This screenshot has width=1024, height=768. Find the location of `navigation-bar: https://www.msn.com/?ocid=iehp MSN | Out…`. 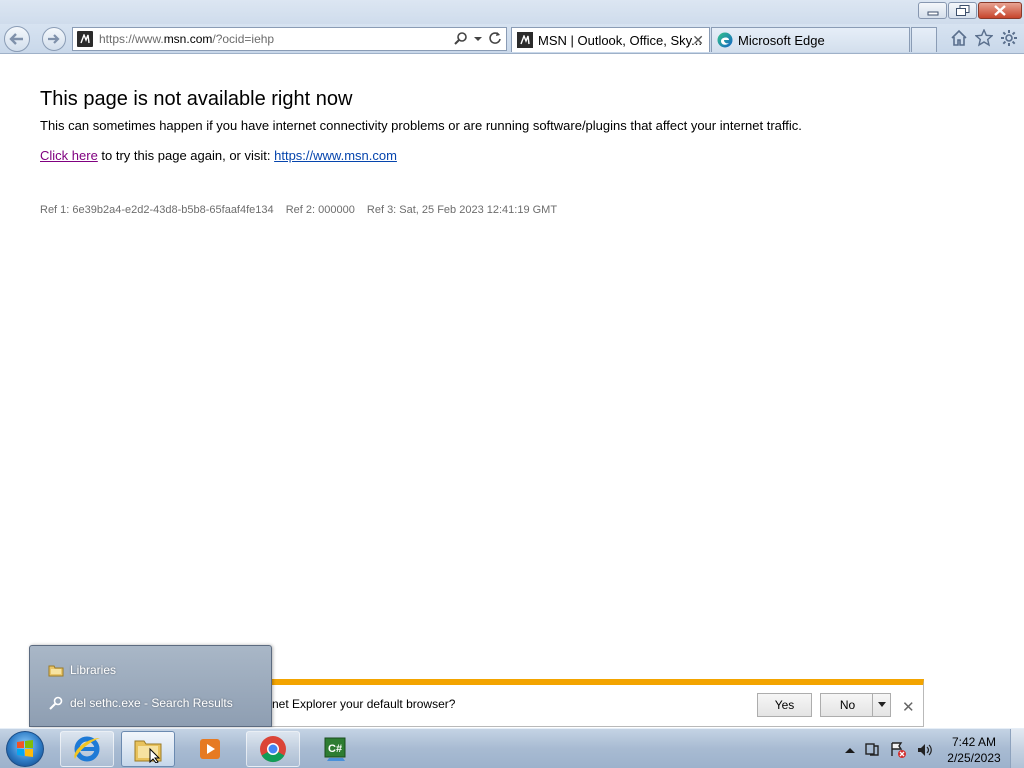

navigation-bar: https://www.msn.com/?ocid=iehp MSN | Out… is located at coordinates (512, 39).